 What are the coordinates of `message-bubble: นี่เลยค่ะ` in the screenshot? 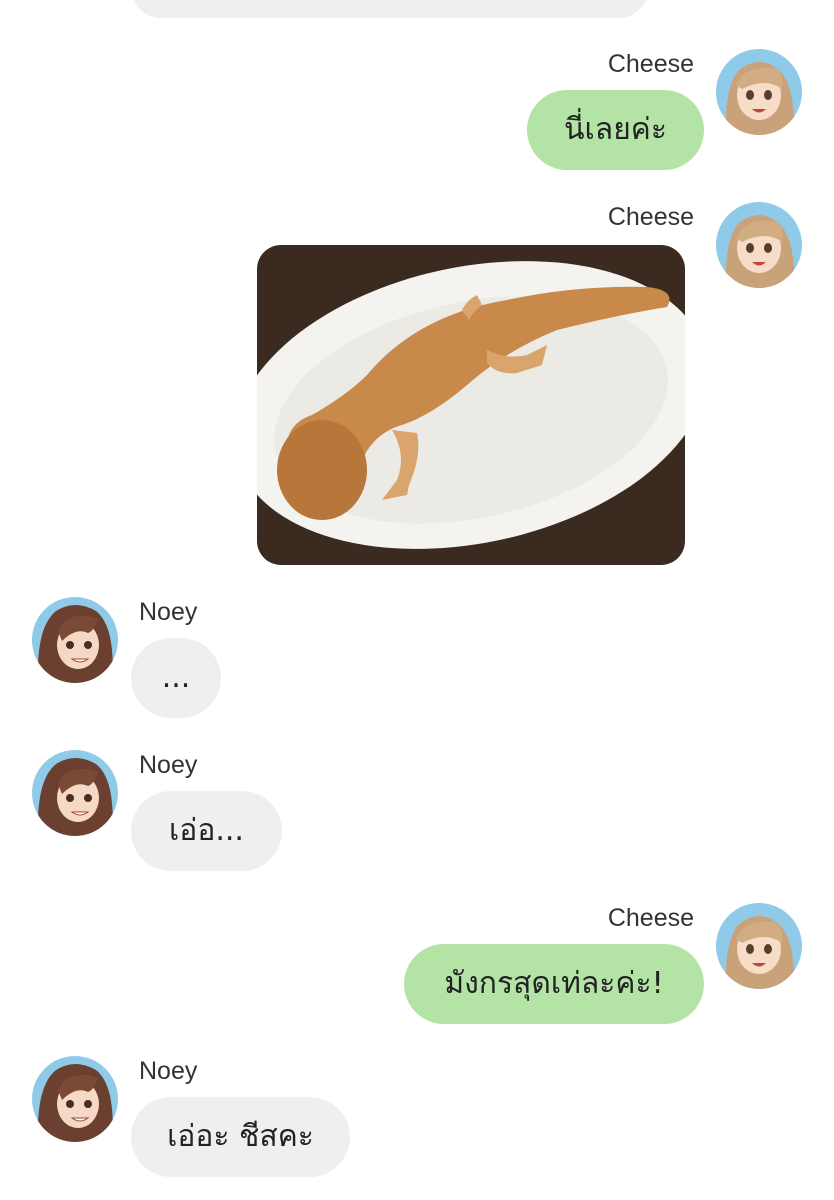 It's located at (615, 130).